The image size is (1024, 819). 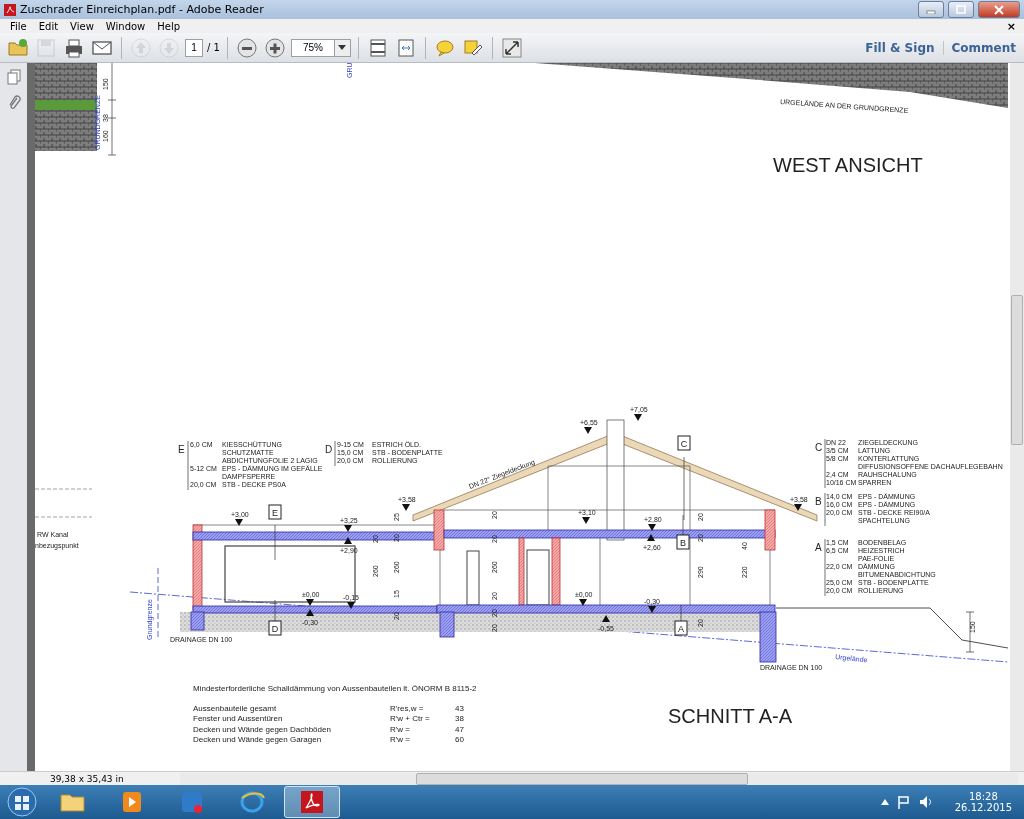 What do you see at coordinates (125, 26) in the screenshot?
I see `menu-item: Window` at bounding box center [125, 26].